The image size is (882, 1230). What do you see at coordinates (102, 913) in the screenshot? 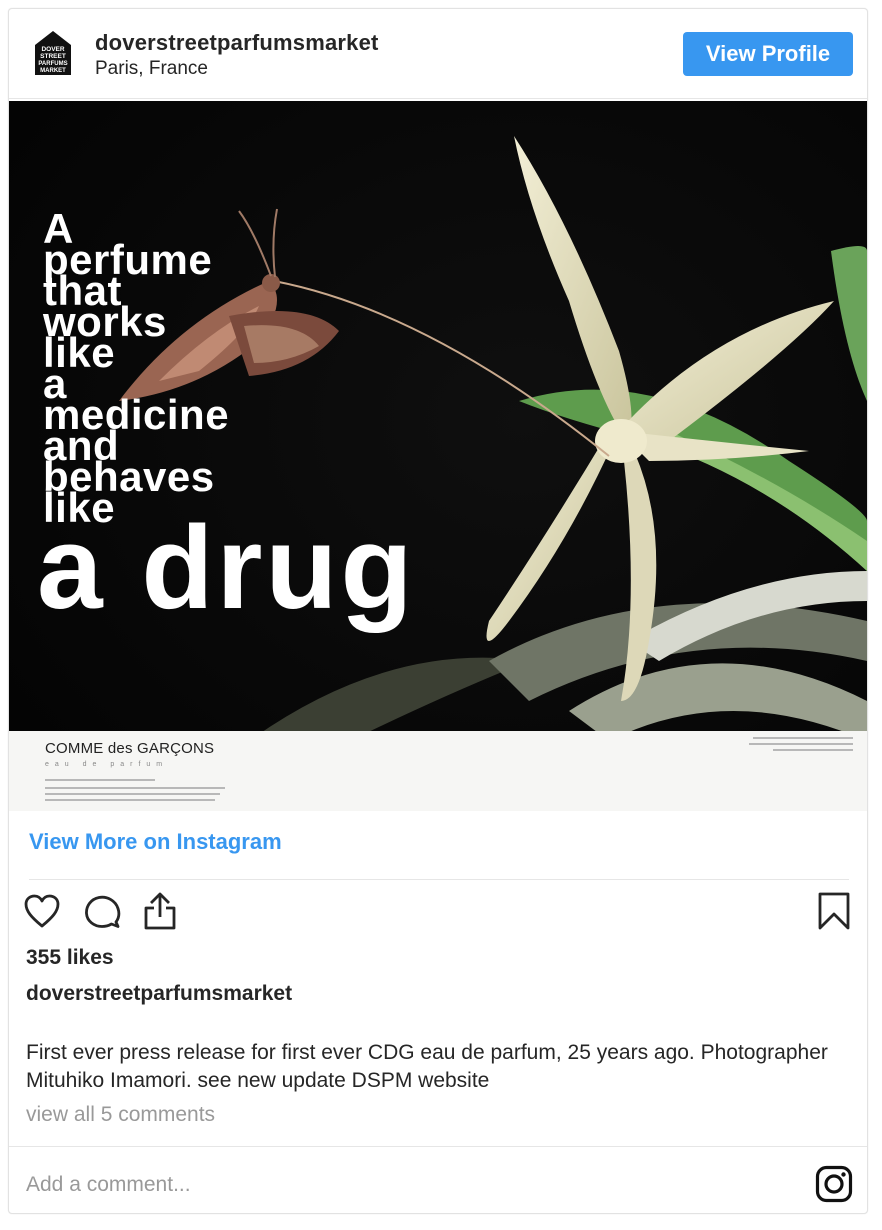
I see `comment-icon` at bounding box center [102, 913].